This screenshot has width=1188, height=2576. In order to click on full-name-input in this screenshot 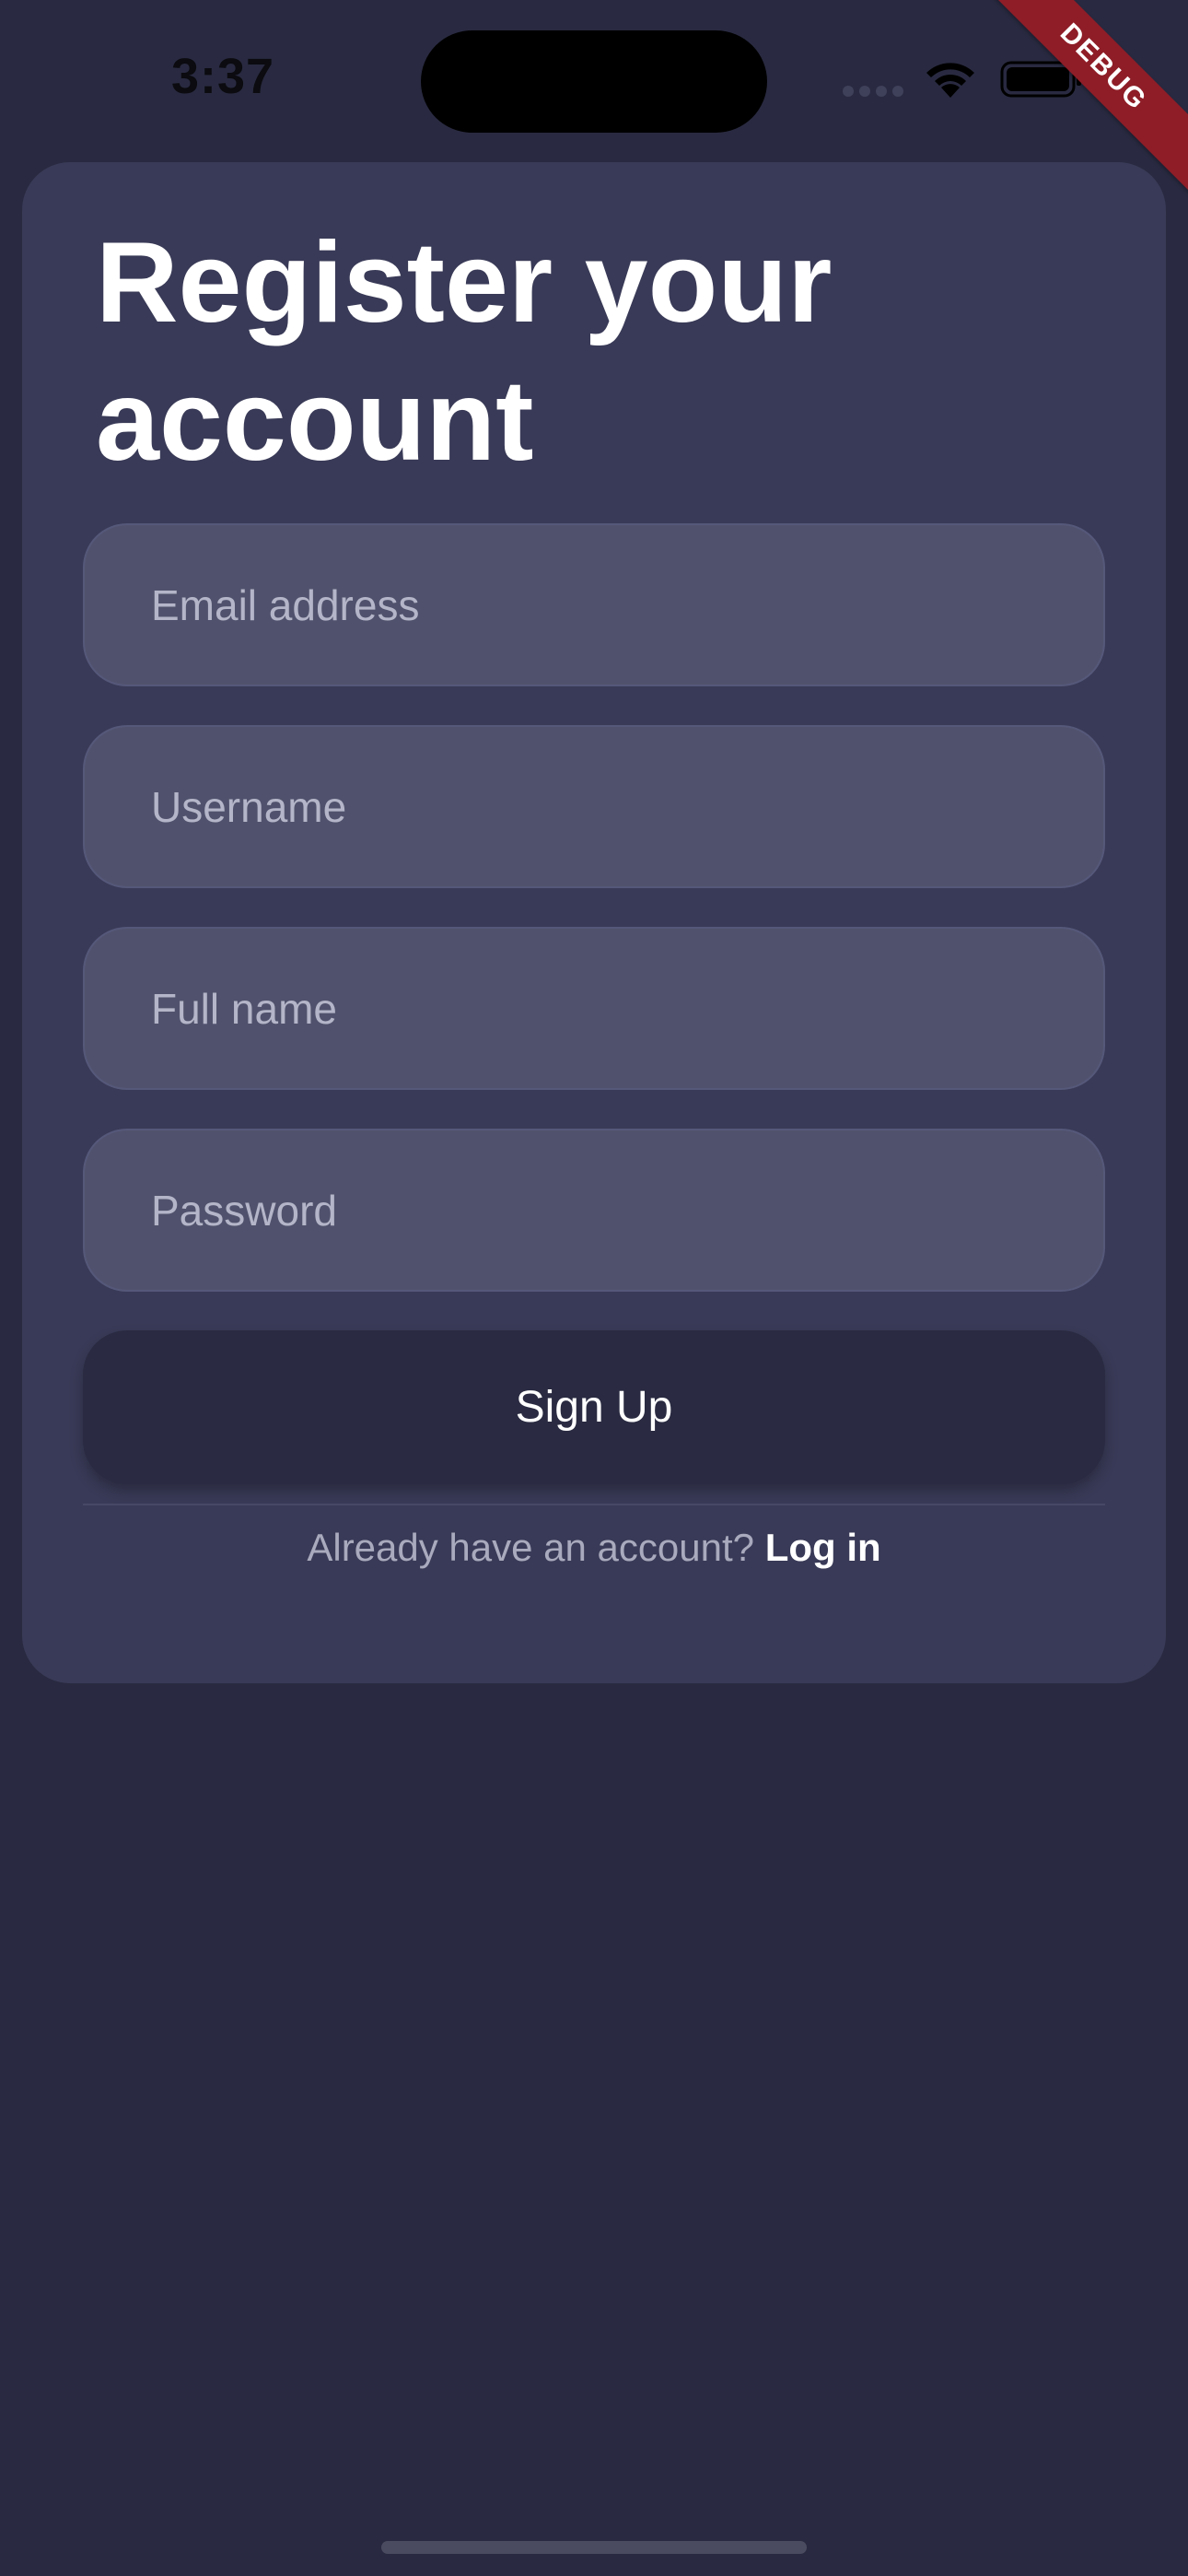, I will do `click(594, 1008)`.